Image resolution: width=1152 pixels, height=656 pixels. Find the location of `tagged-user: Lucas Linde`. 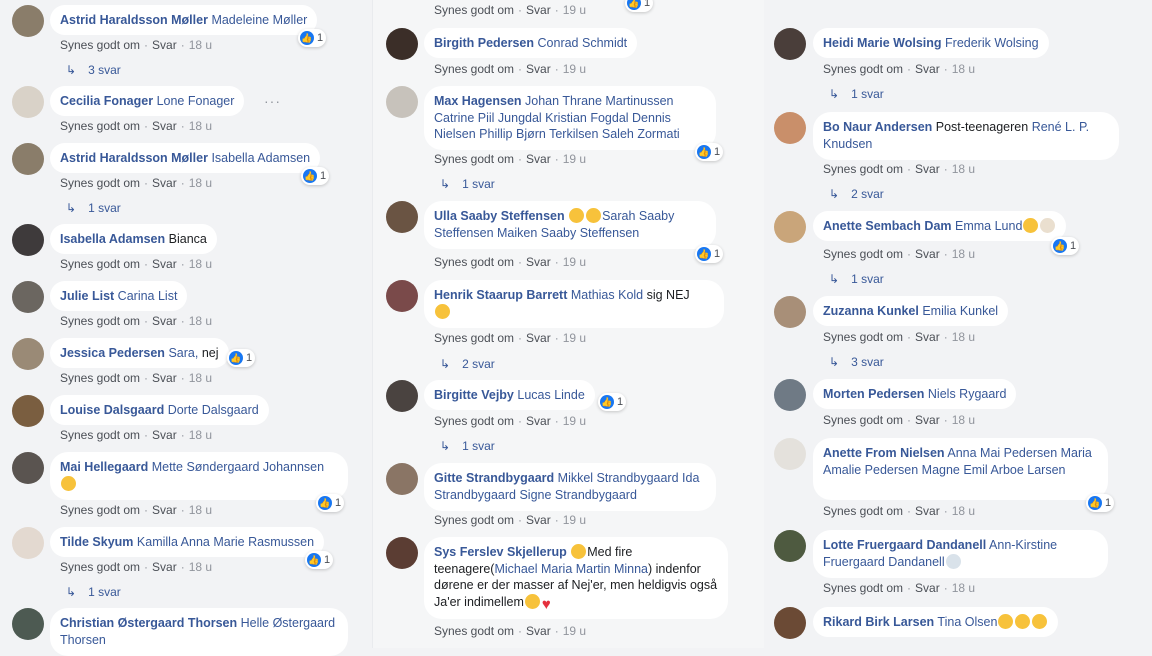

tagged-user: Lucas Linde is located at coordinates (550, 395).